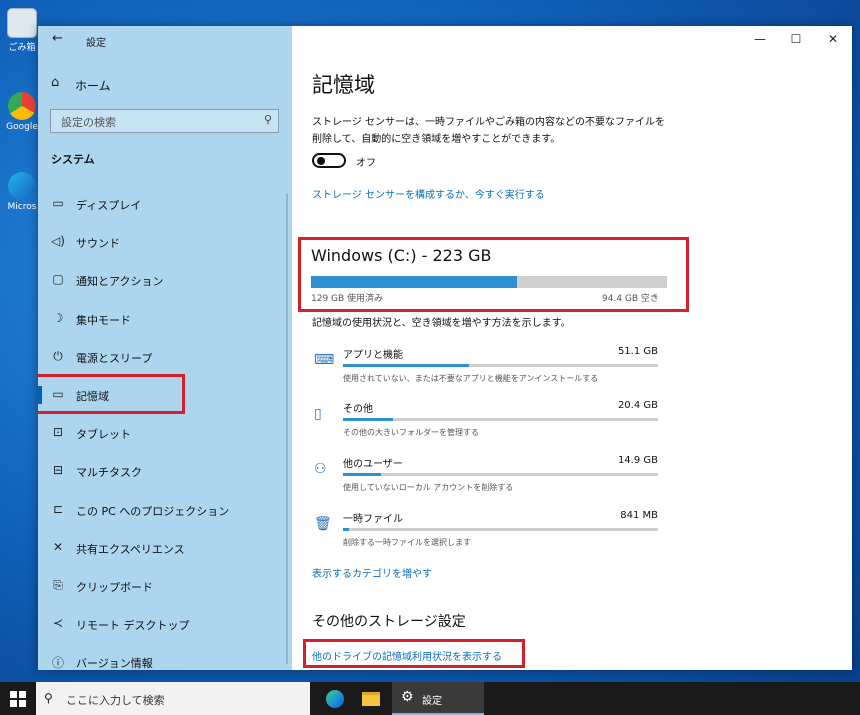 This screenshot has height=715, width=860. Describe the element at coordinates (407, 542) in the screenshot. I see `category-description: 削除する一時ファイルを選択します` at that location.